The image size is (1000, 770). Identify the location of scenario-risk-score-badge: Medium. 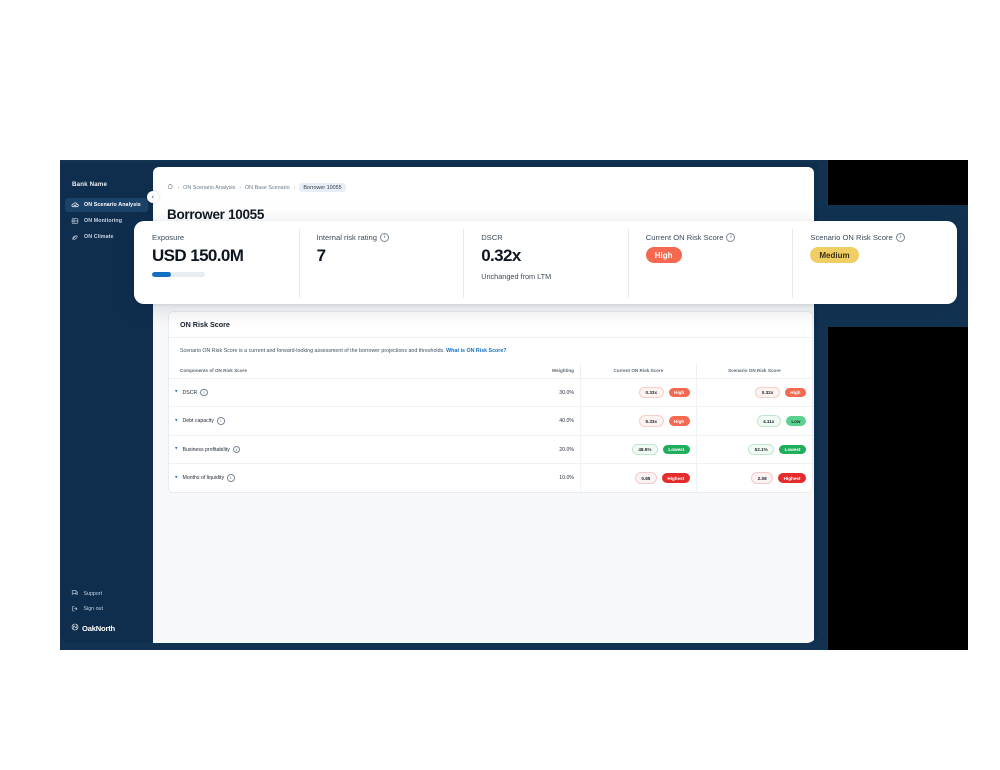
(834, 255).